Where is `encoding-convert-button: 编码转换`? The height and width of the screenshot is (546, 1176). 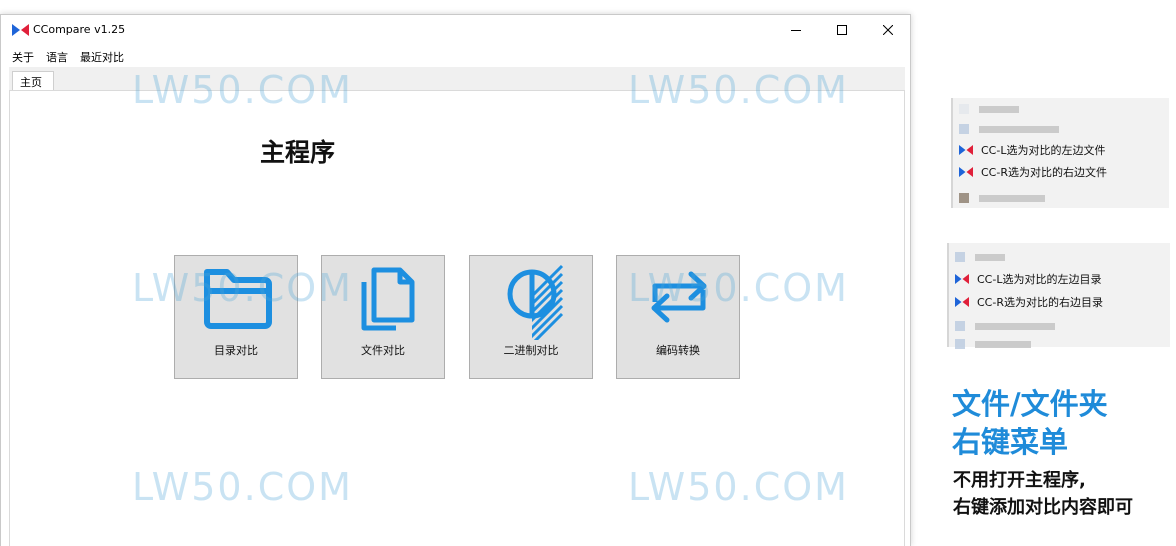
encoding-convert-button: 编码转换 is located at coordinates (678, 317).